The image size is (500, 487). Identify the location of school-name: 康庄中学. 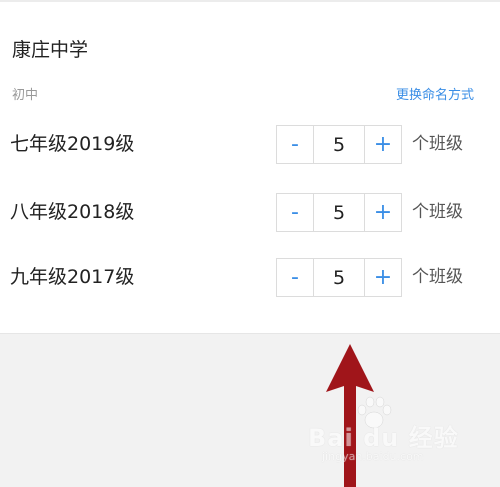
(50, 50).